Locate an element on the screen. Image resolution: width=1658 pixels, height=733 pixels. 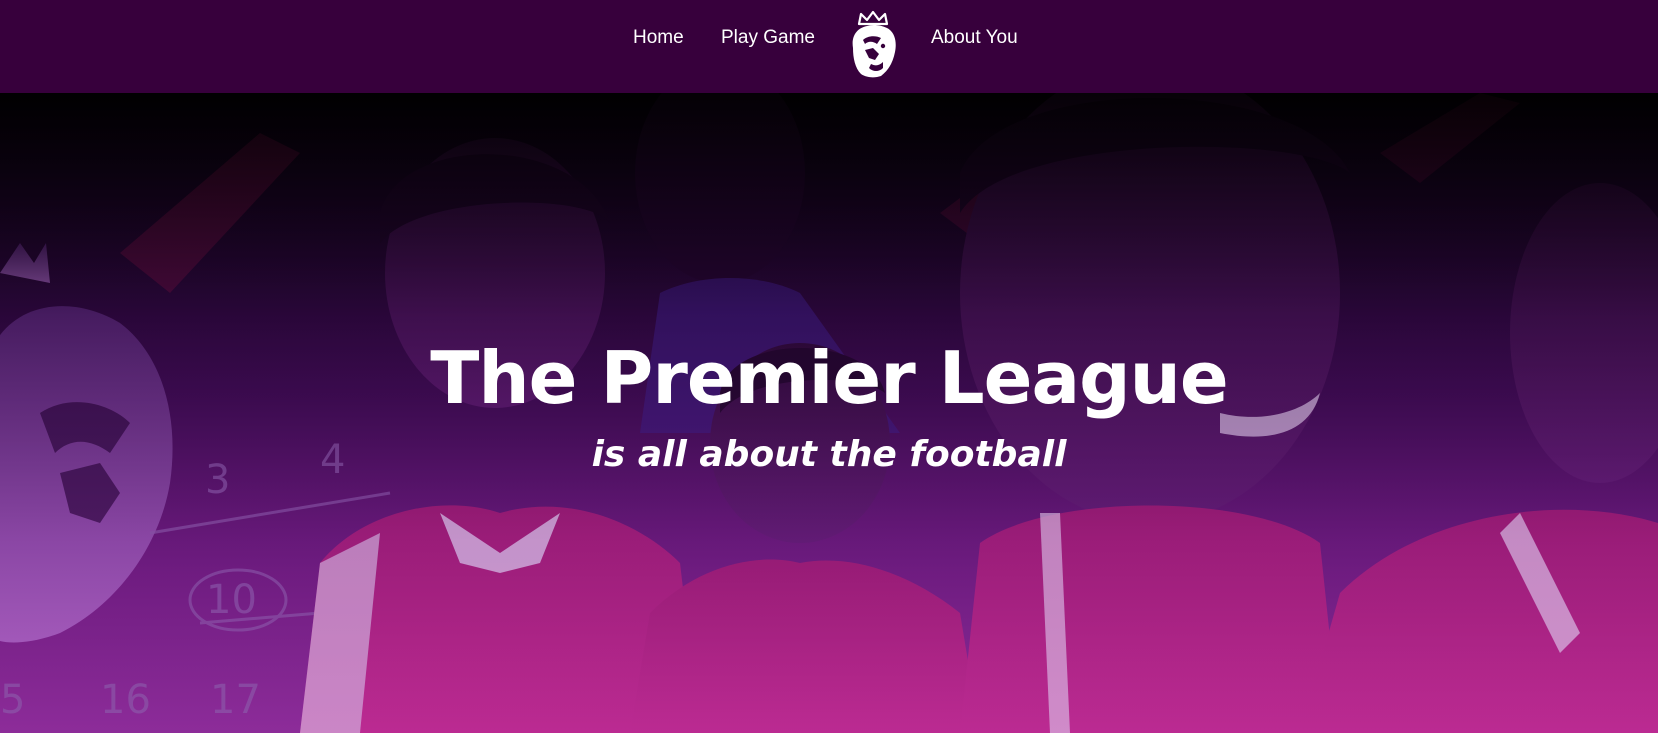
nav-home-link: Home is located at coordinates (658, 38).